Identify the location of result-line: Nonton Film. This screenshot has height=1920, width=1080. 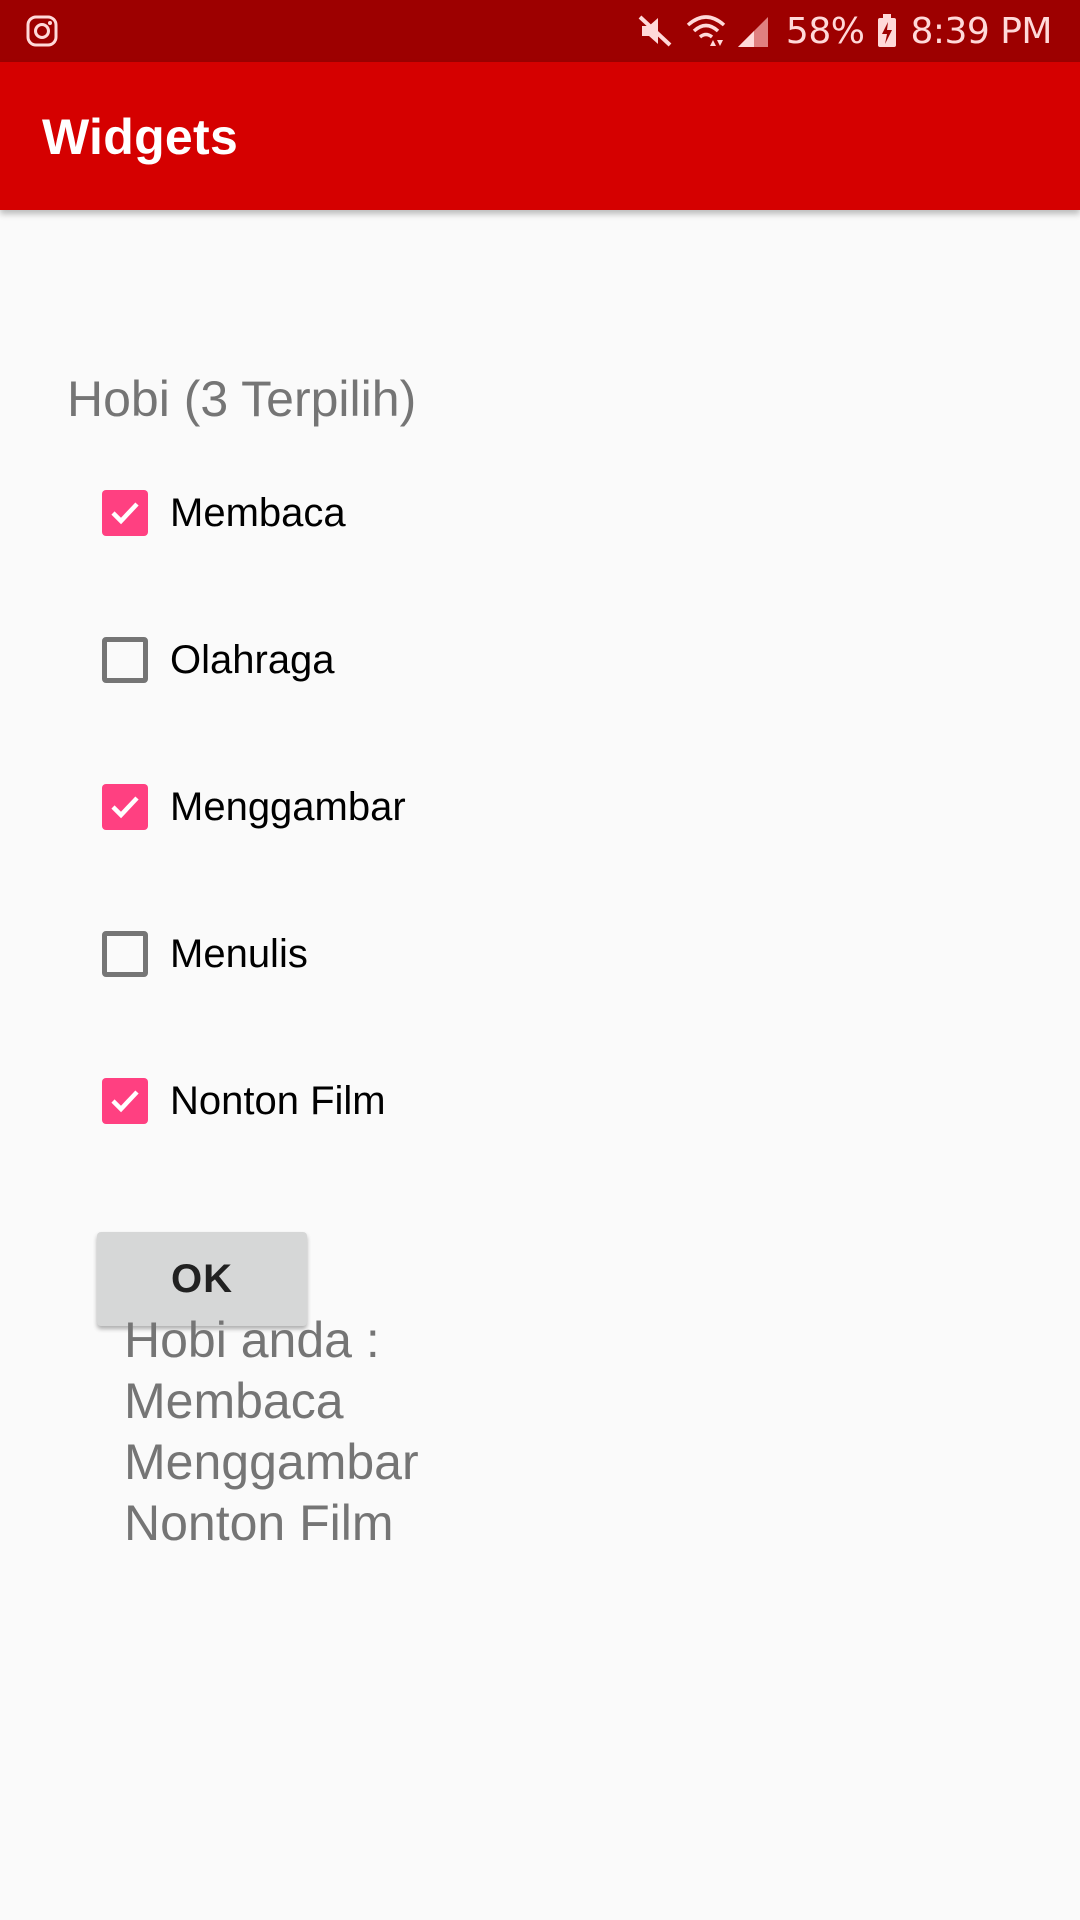
(259, 1523).